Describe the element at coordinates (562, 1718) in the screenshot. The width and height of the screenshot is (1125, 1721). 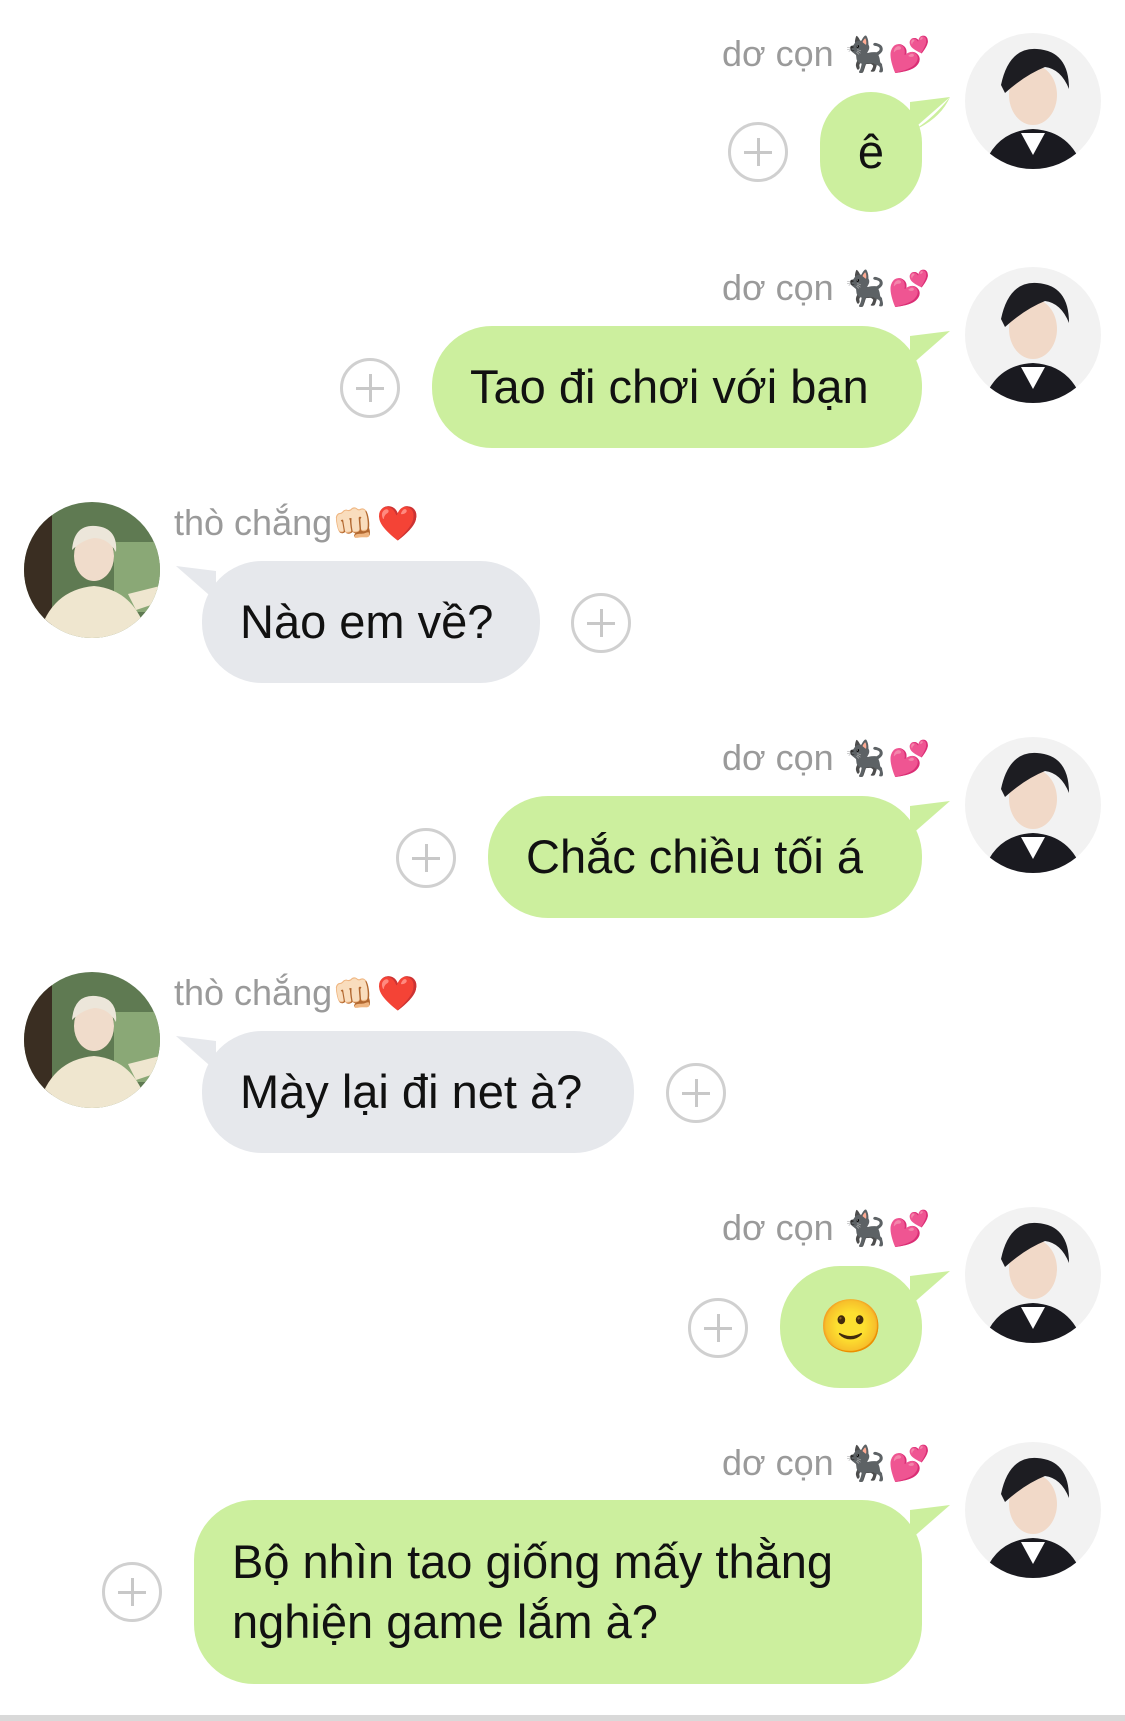
I see `bottom-divider` at that location.